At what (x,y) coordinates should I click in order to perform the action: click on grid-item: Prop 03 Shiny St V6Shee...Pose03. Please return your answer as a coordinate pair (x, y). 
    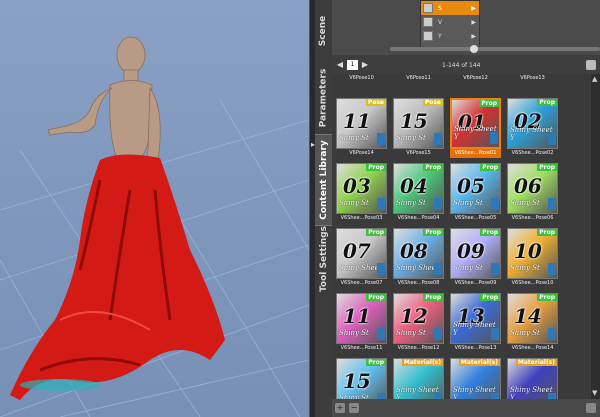
    Looking at the image, I should click on (361, 193).